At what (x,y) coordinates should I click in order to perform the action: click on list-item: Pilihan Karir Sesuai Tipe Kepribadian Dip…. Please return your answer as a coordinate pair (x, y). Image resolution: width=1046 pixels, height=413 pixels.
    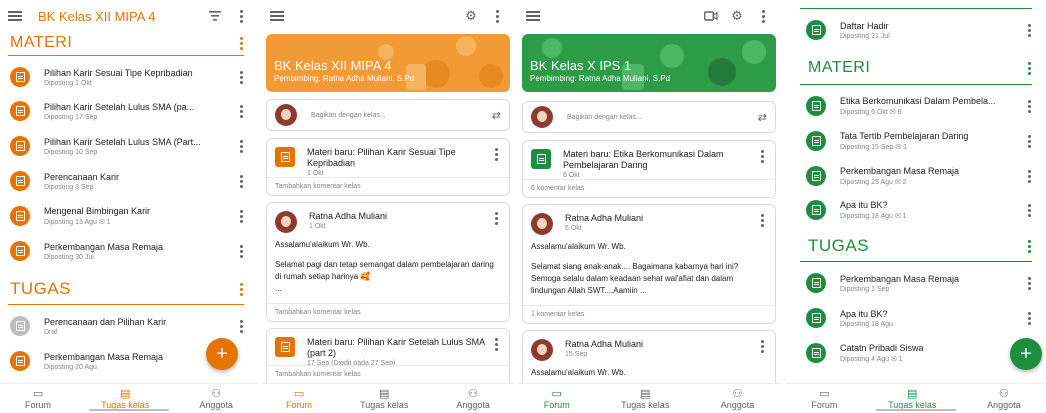
    Looking at the image, I should click on (129, 77).